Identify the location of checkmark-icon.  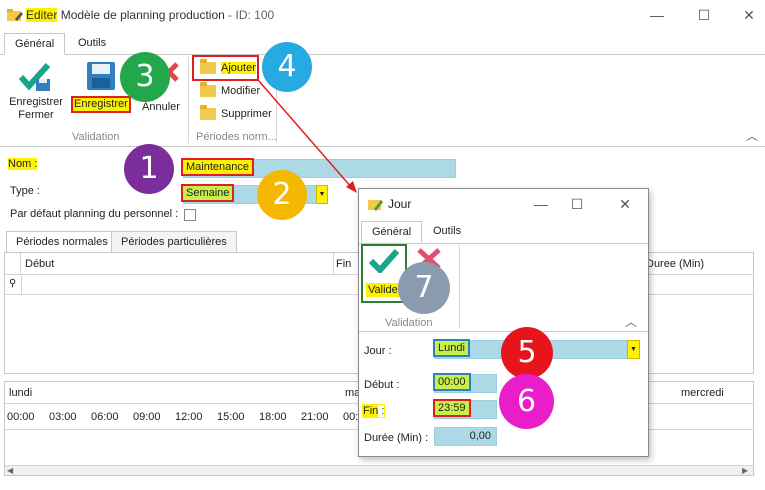
(384, 261).